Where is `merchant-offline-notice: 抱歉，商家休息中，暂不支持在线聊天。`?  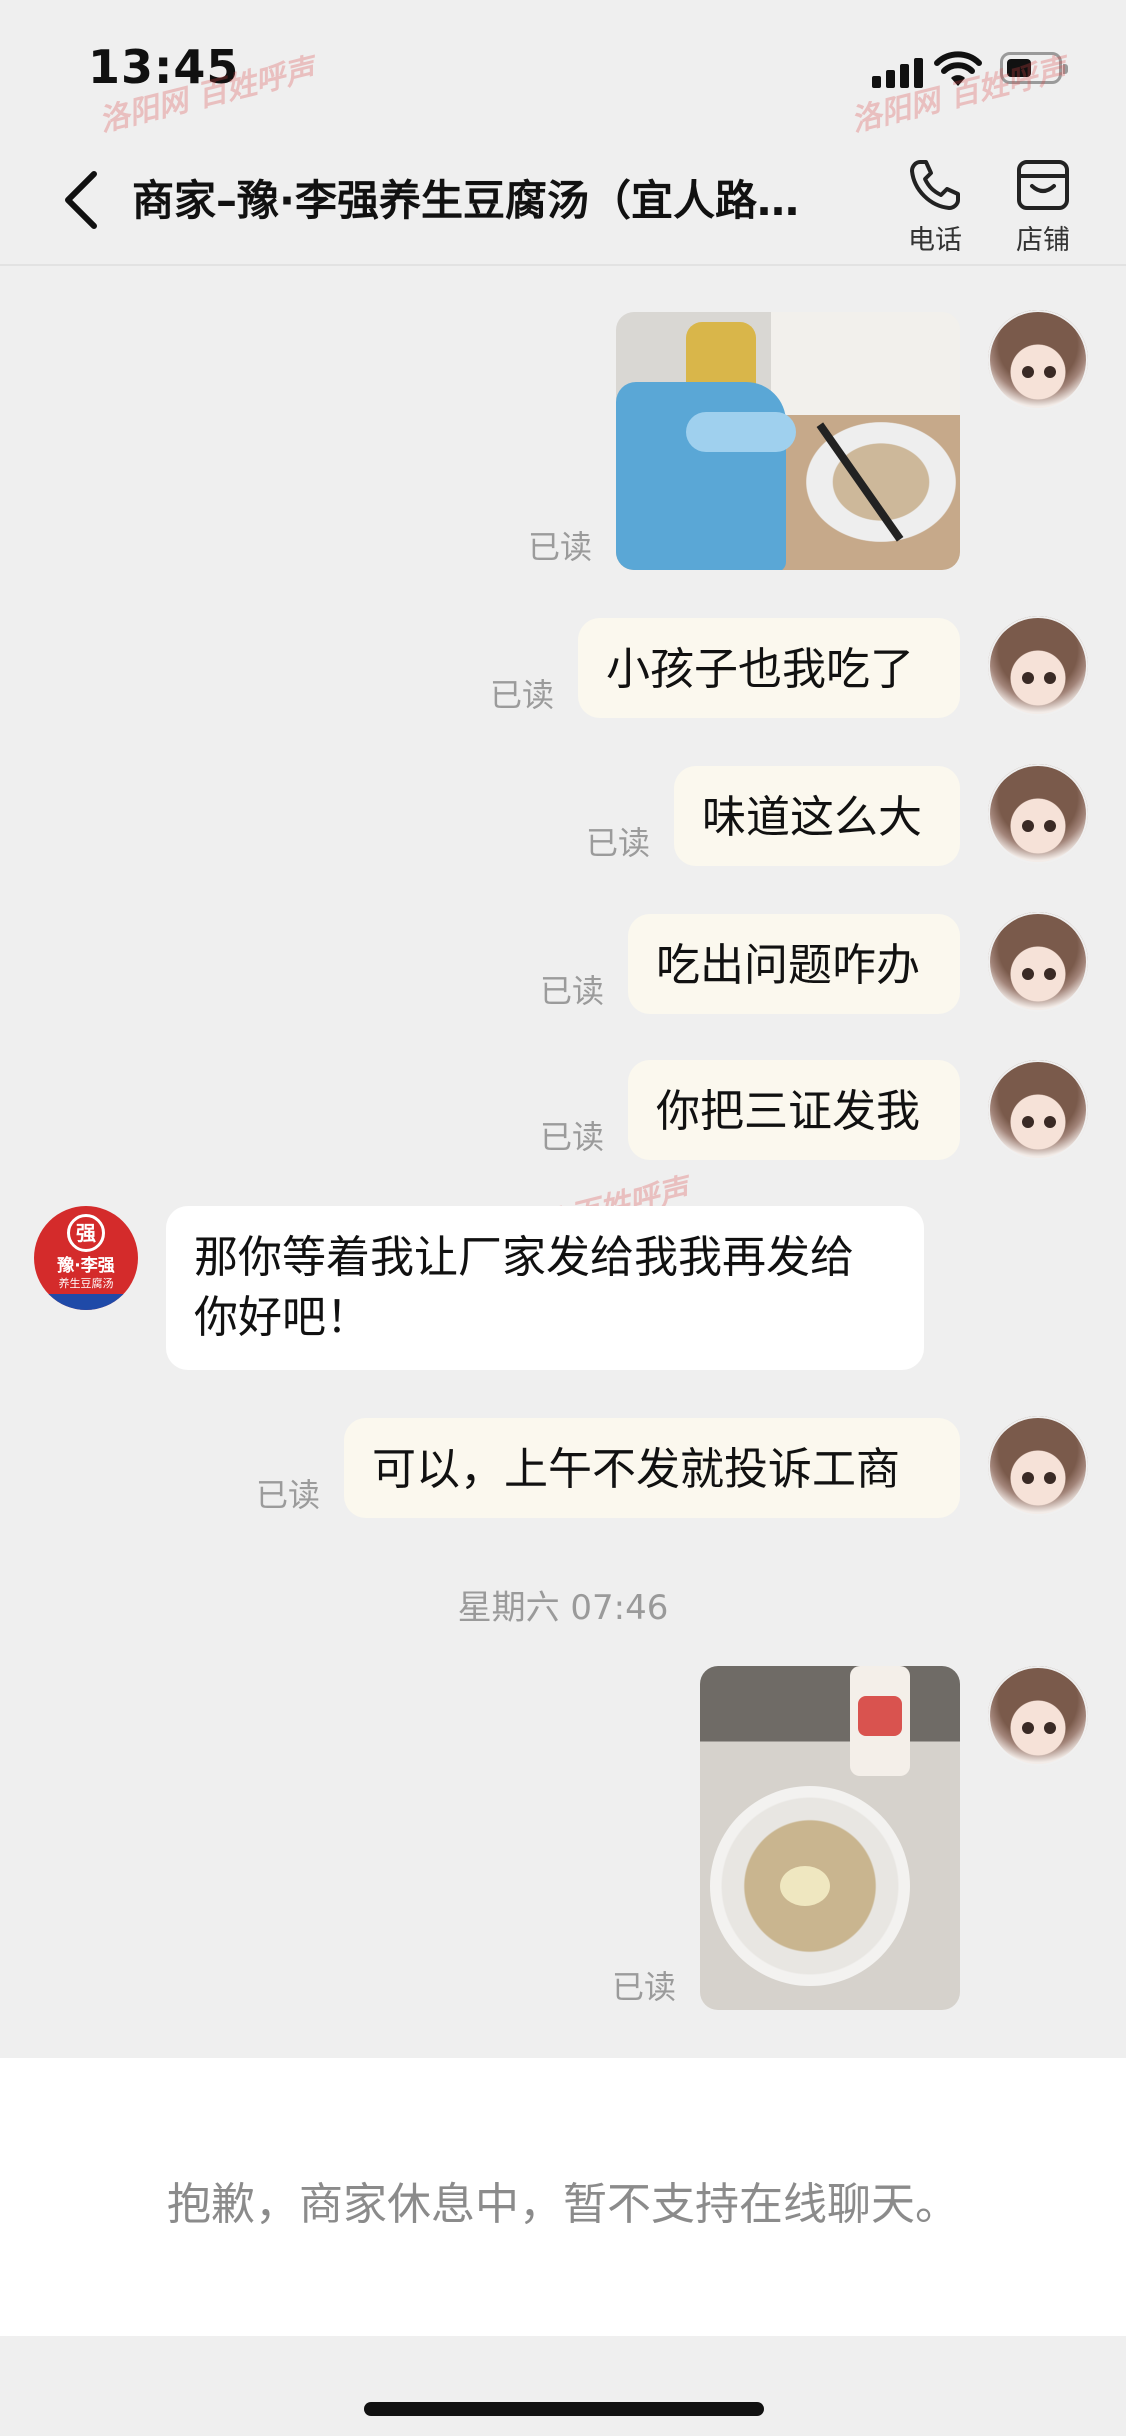 merchant-offline-notice: 抱歉，商家休息中，暂不支持在线聊天。 is located at coordinates (563, 2204).